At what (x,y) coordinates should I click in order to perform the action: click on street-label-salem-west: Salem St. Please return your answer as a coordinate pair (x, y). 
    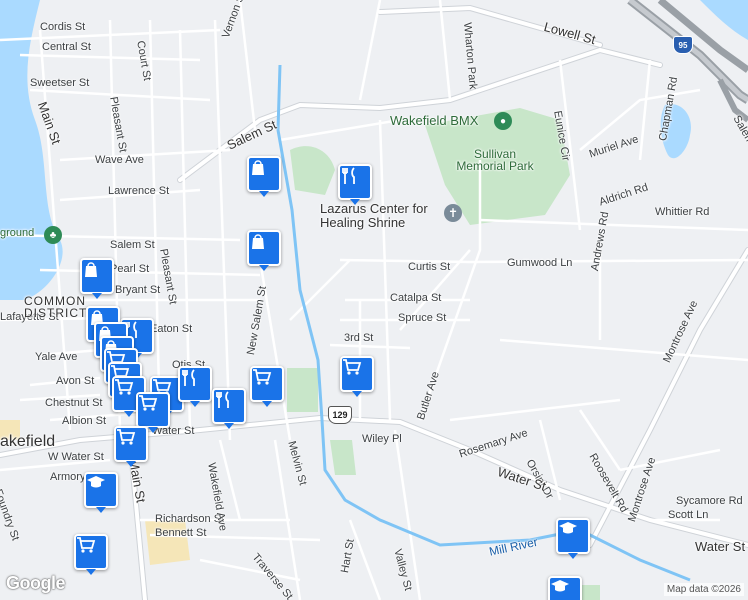
    Looking at the image, I should click on (132, 245).